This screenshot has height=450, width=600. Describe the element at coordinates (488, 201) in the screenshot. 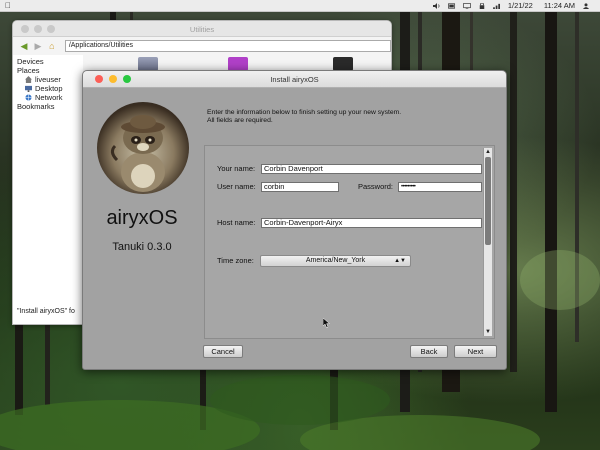

I see `scroll-thumb` at that location.